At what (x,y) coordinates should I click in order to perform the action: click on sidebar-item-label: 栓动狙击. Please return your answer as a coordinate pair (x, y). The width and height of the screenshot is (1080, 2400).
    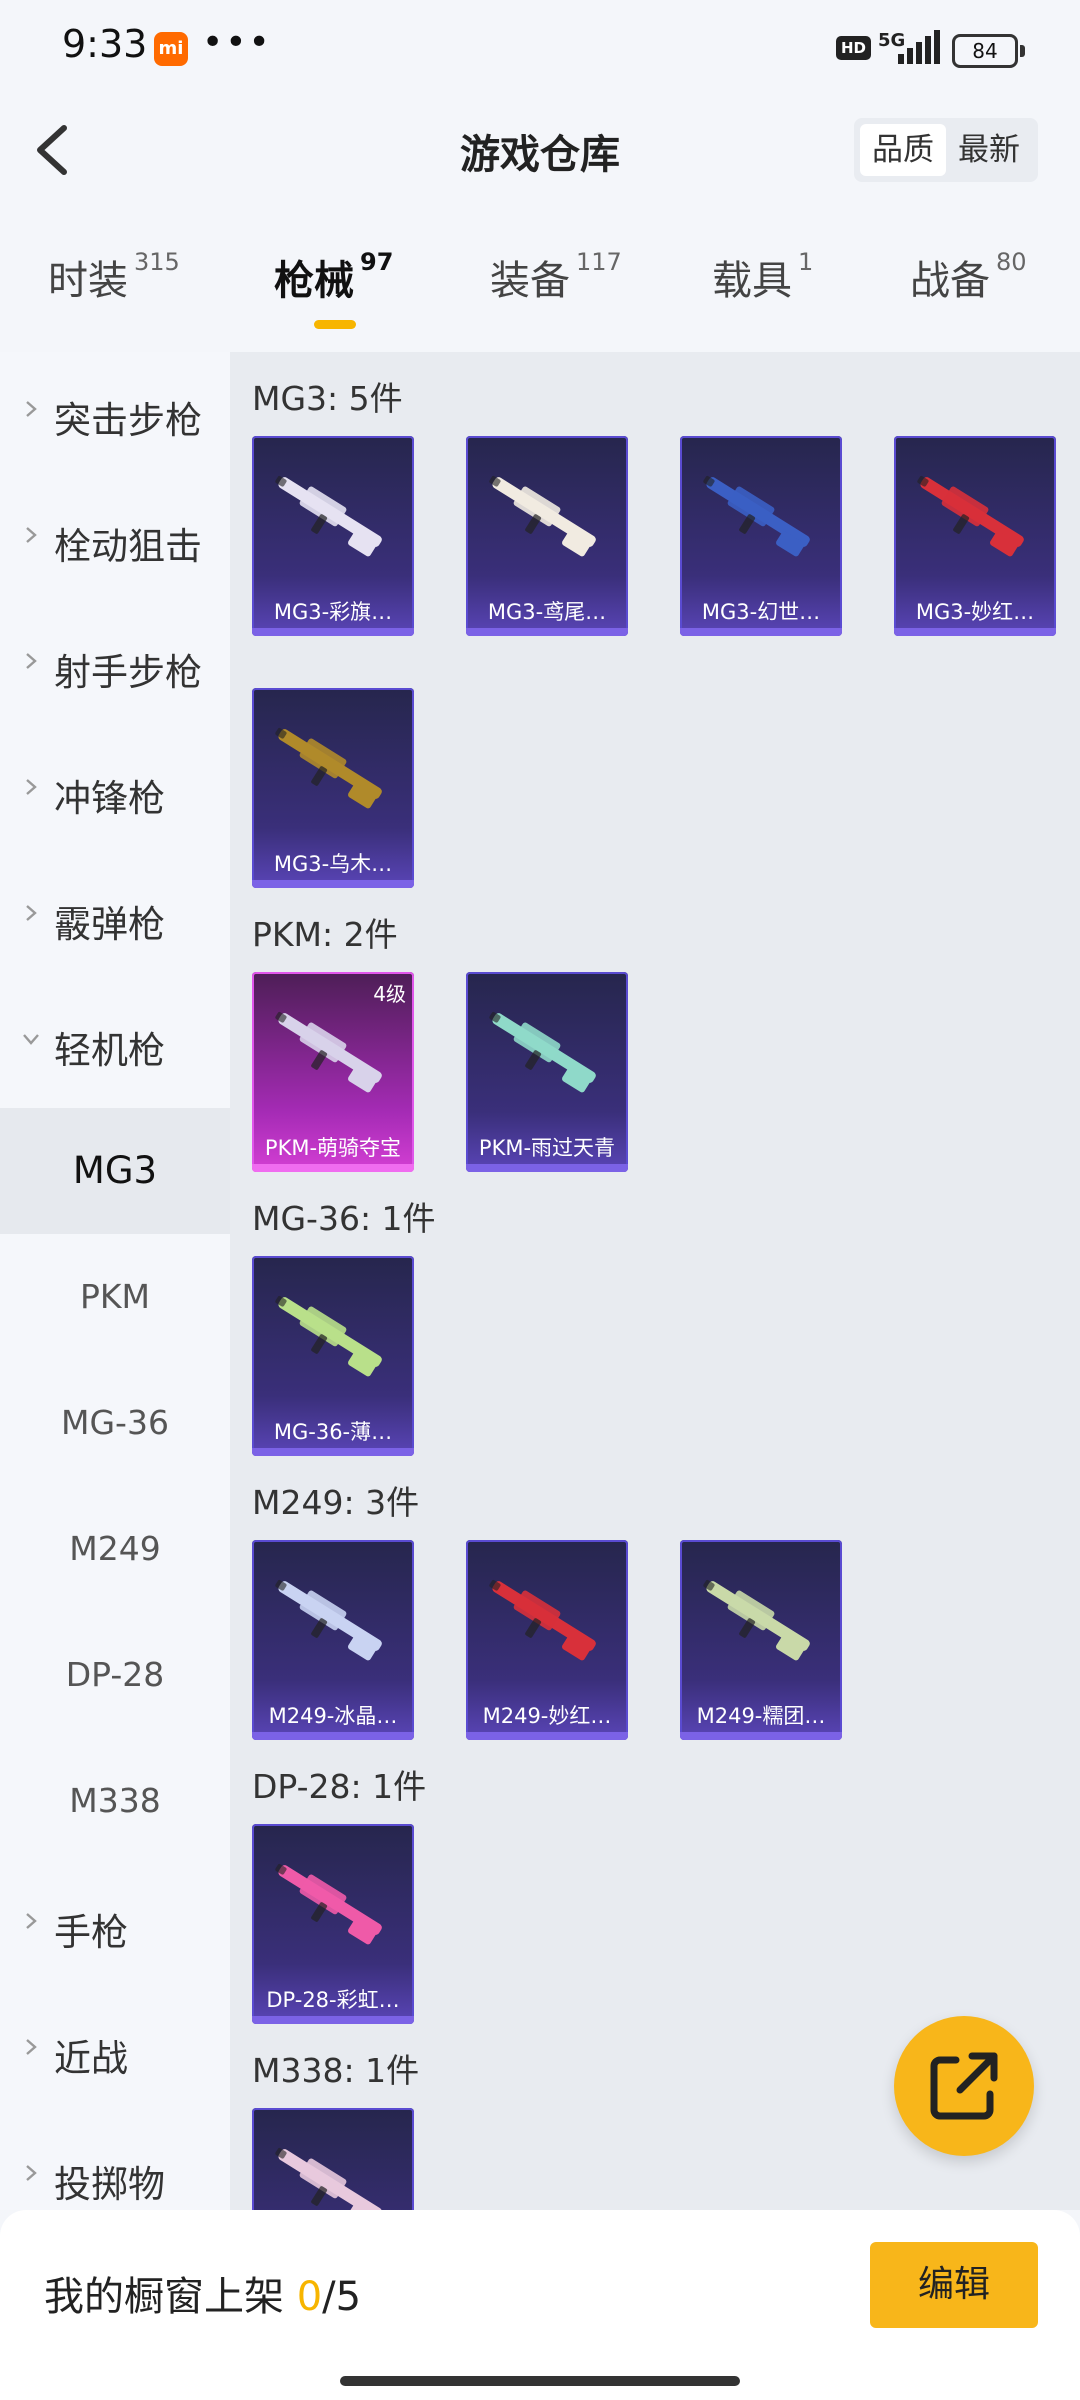
    Looking at the image, I should click on (128, 546).